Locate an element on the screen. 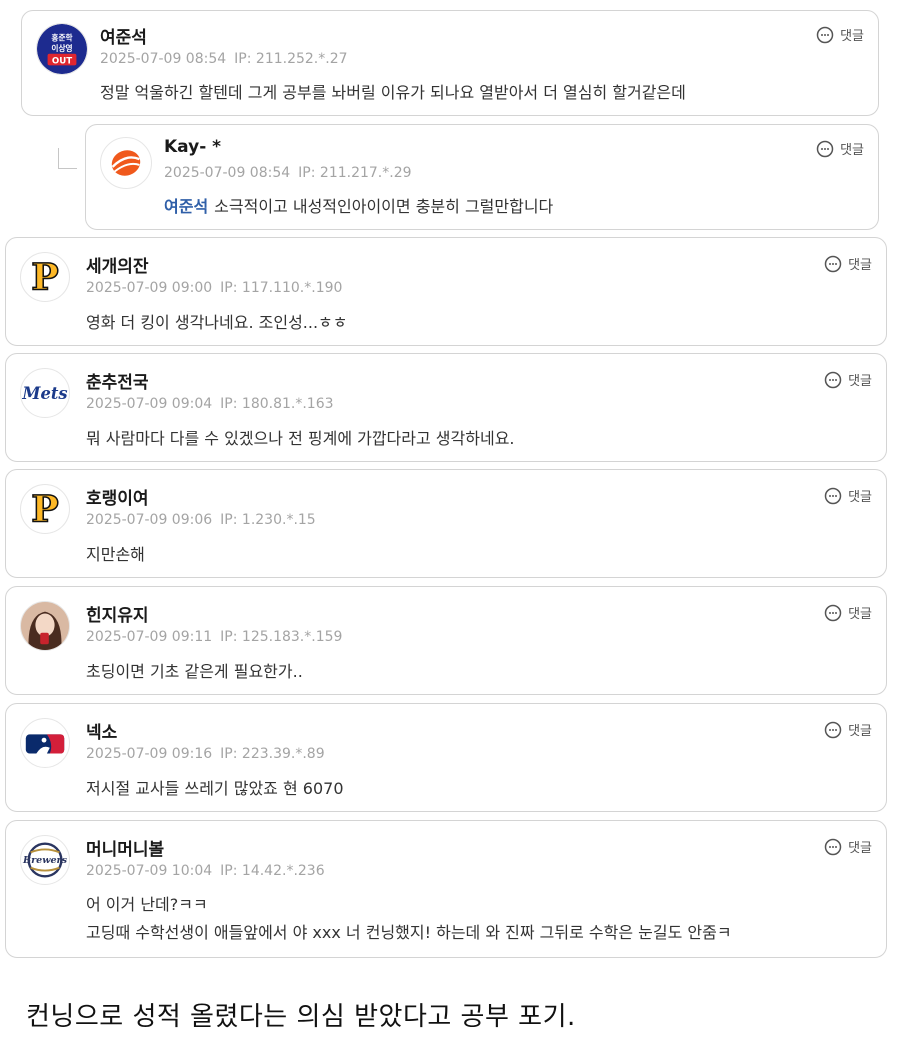 The width and height of the screenshot is (900, 1059). comment-meta: 2025-07-09 09:00 IP: 117.110.*.190 is located at coordinates (214, 288).